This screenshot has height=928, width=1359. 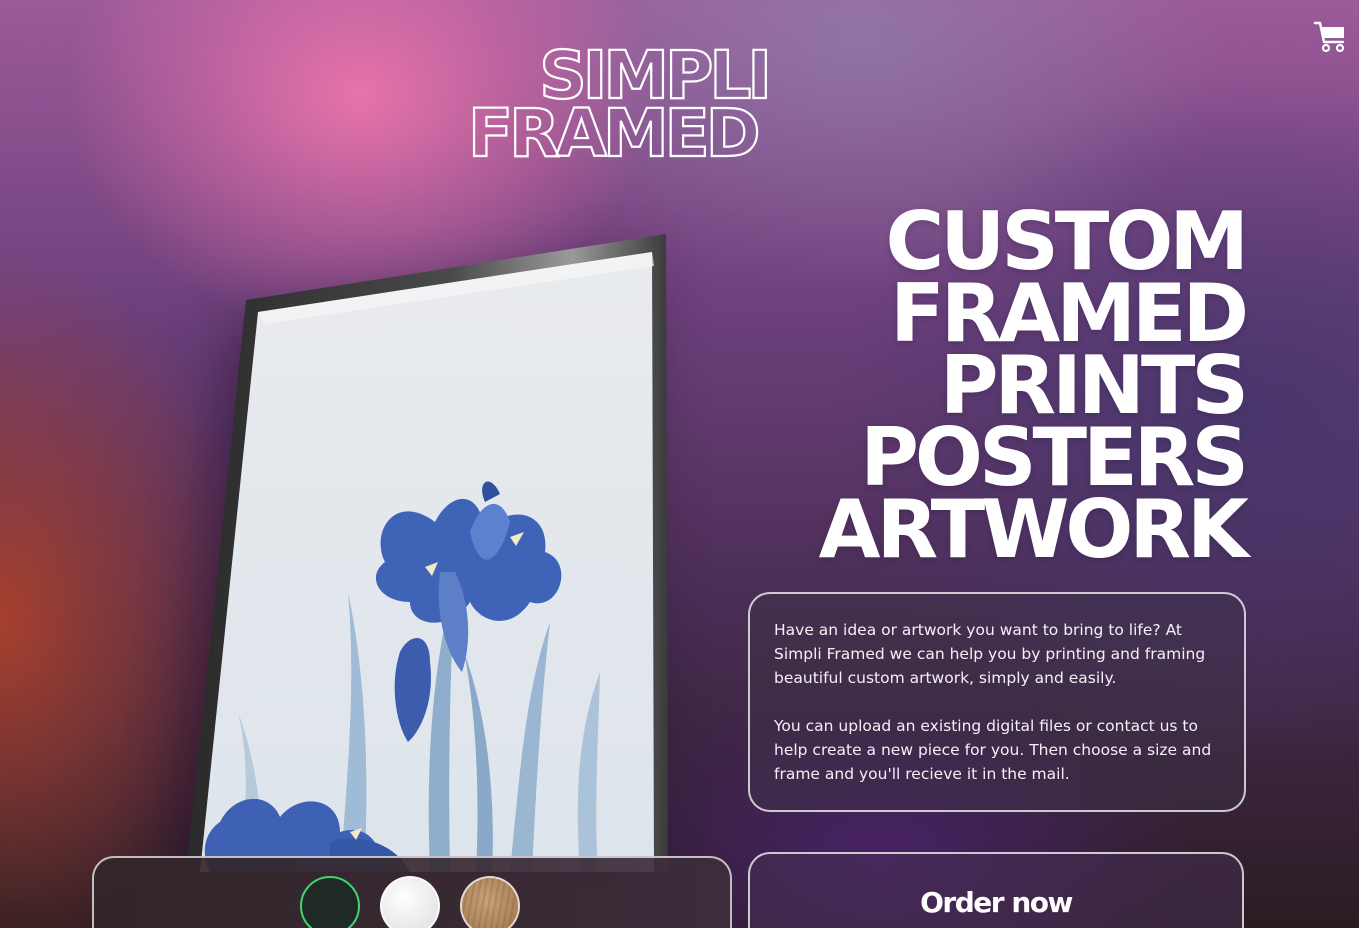 I want to click on cart-button, so click(x=1330, y=36).